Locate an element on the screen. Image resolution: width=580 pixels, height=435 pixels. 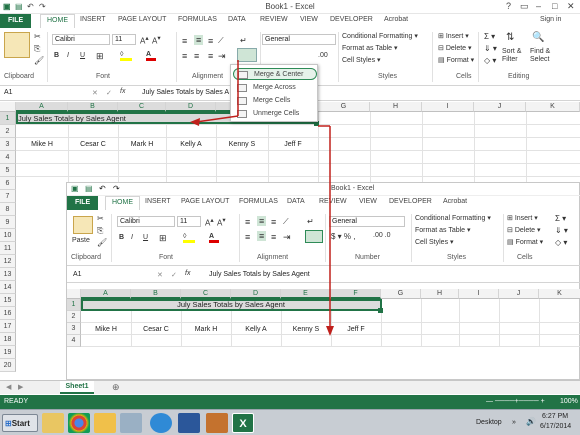
row-header-18: 18 is located at coordinates (8, 339).